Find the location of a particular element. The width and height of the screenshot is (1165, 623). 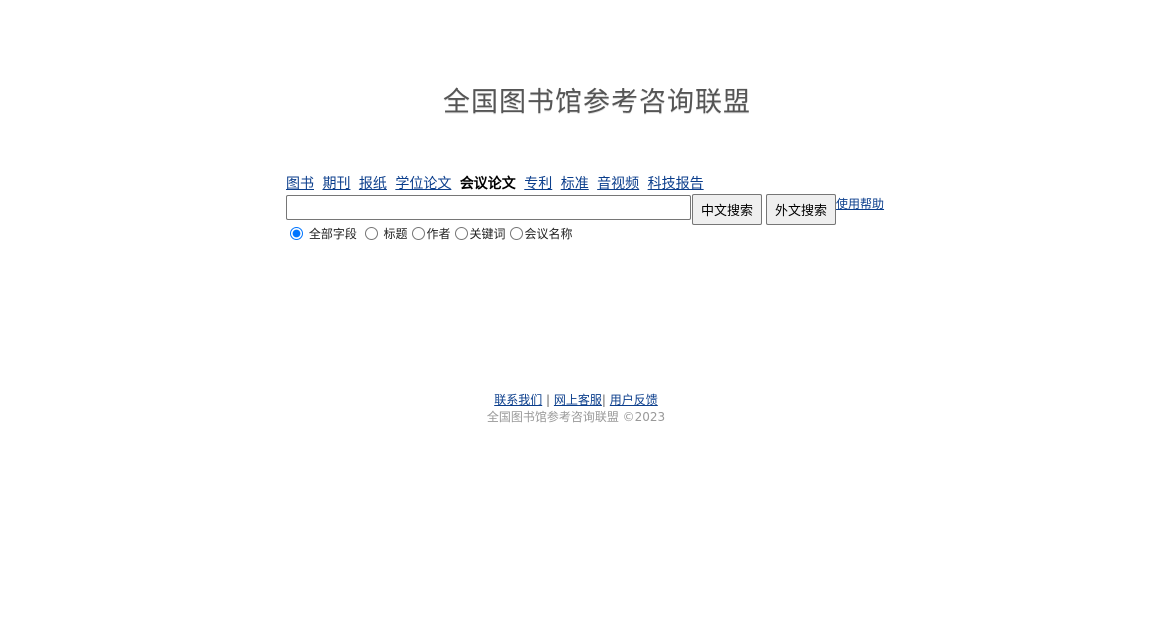

field-option-all: 全部字段 is located at coordinates (321, 234).